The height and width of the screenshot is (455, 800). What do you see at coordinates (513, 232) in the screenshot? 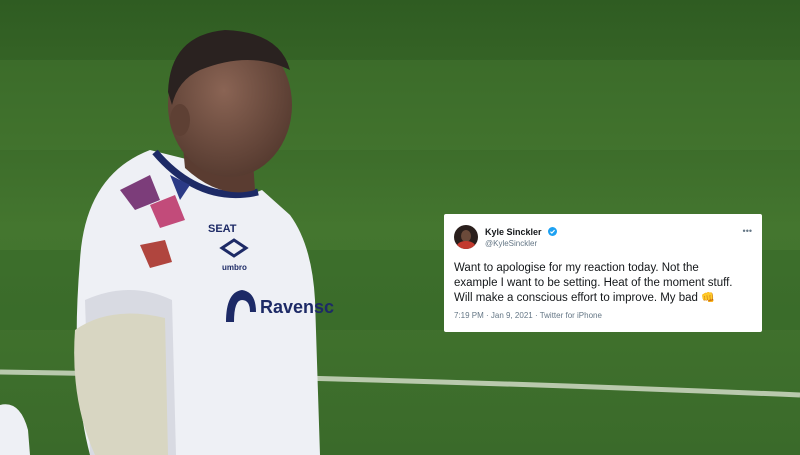
I see `display-name: Kyle Sinckler` at bounding box center [513, 232].